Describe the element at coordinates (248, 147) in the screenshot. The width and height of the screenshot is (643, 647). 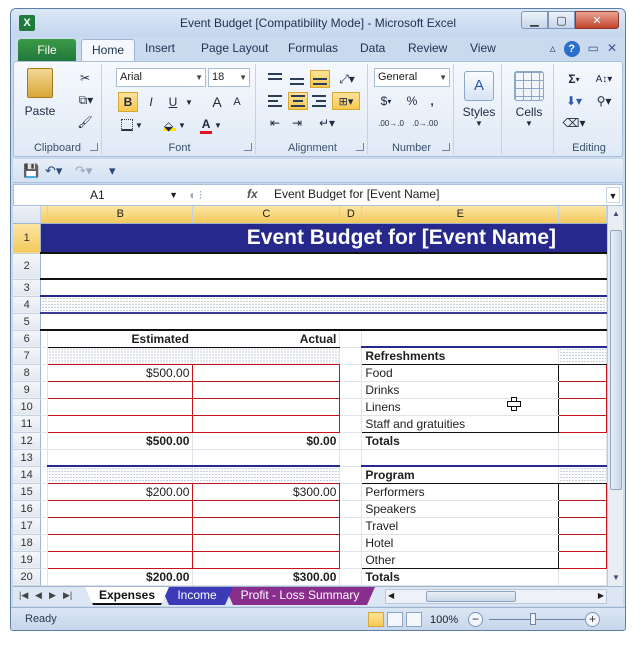
I see `font-dialog-launcher` at that location.